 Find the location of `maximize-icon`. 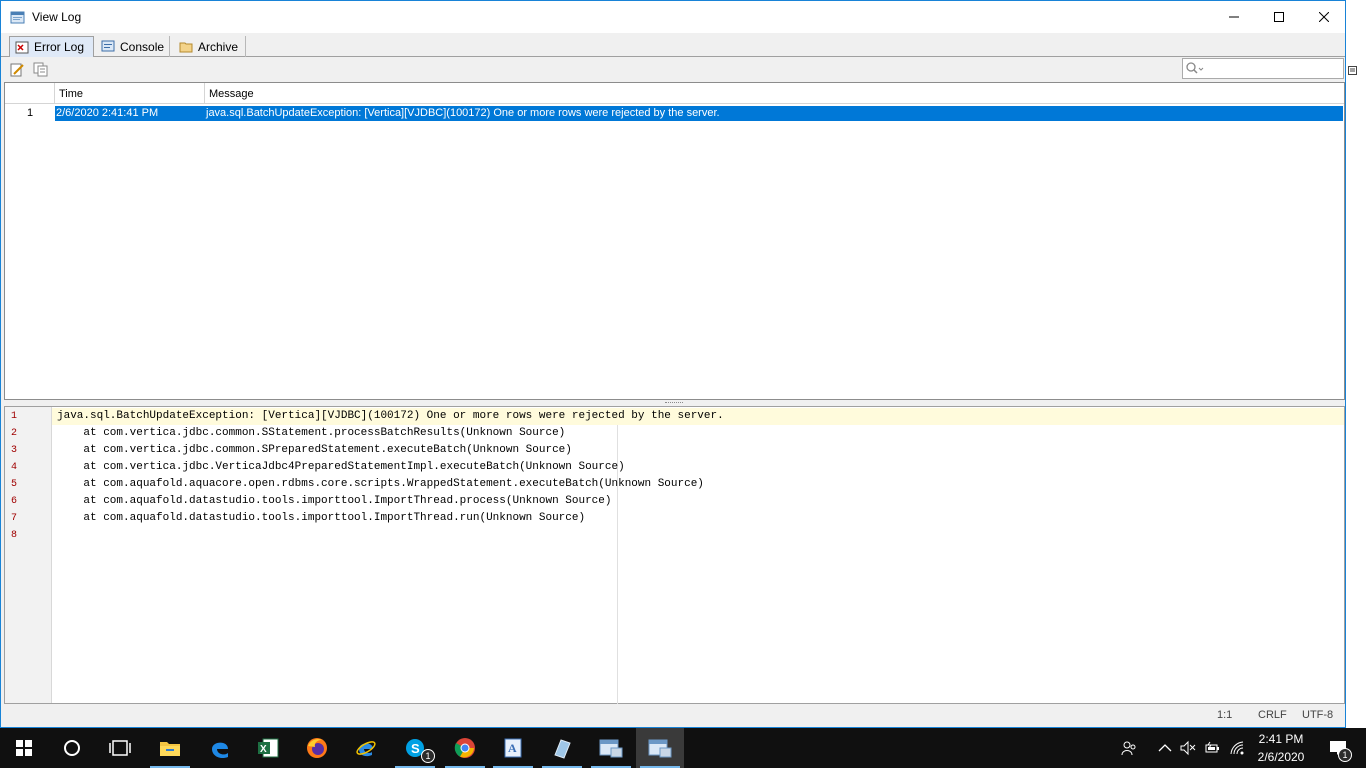

maximize-icon is located at coordinates (1279, 17).